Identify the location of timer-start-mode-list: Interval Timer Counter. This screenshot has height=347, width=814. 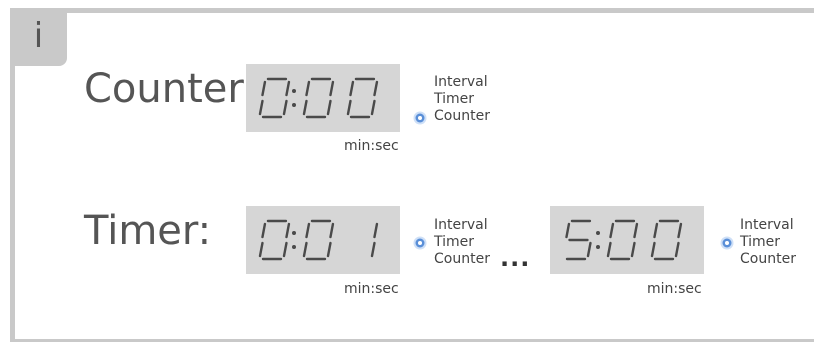
(462, 242).